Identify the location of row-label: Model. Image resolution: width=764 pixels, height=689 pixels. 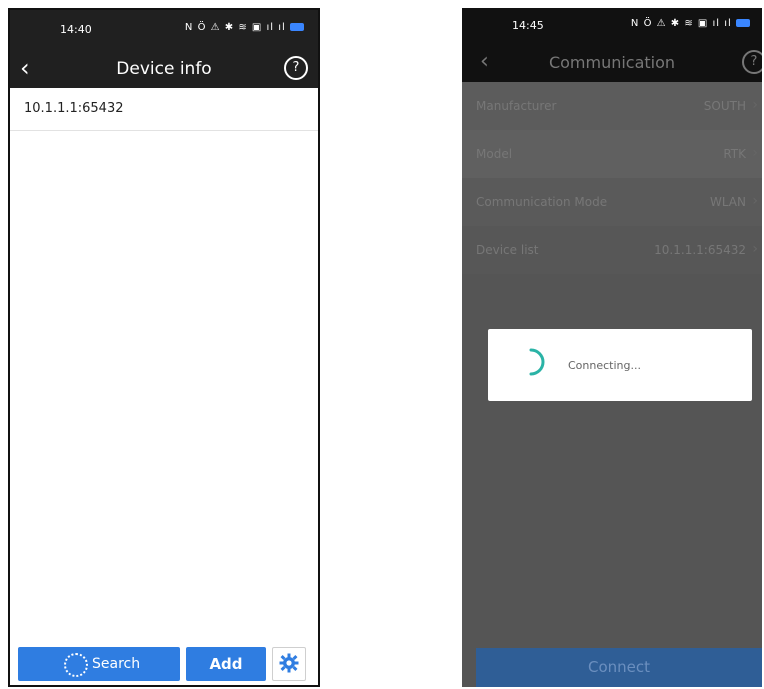
(494, 154).